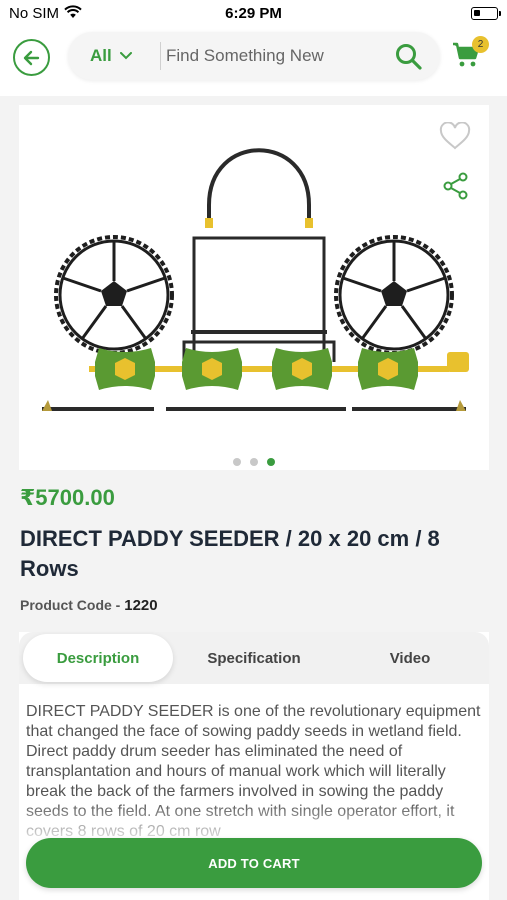  I want to click on clock: 6:29 PM, so click(253, 13).